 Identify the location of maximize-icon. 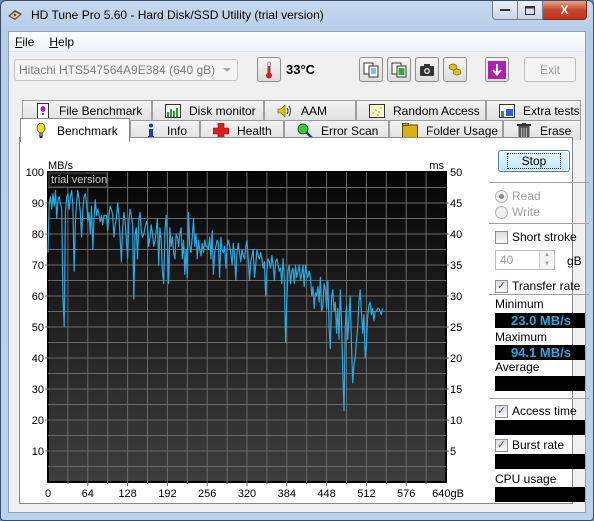
(530, 10).